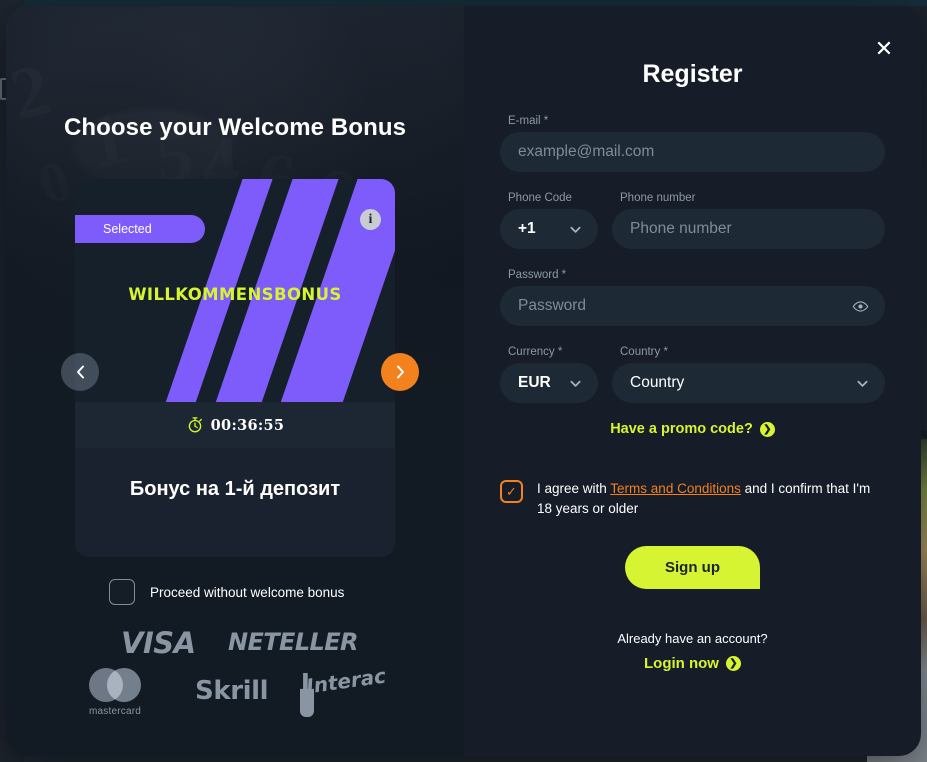 Image resolution: width=927 pixels, height=762 pixels. What do you see at coordinates (527, 228) in the screenshot?
I see `phone-code-value: +1` at bounding box center [527, 228].